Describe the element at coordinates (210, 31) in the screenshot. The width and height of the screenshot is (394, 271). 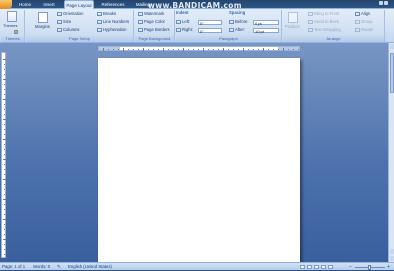
I see `indent-right-field: 0"` at that location.